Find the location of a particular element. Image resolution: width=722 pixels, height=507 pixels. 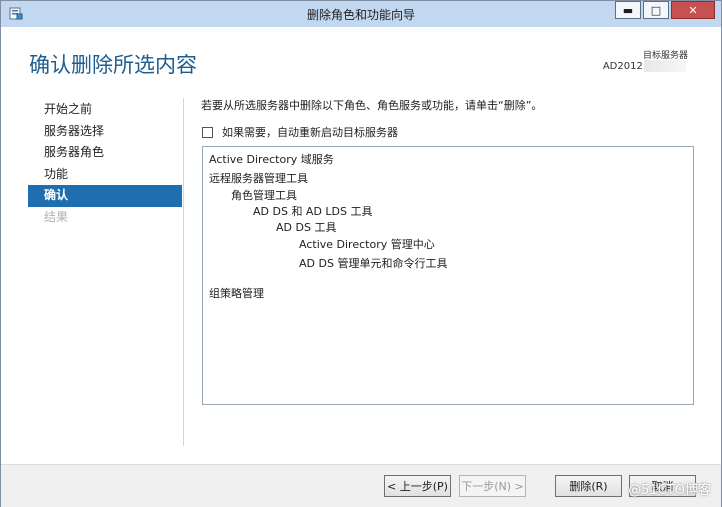

wizard-nav: 开始之前 服务器选择 服务器角色 功能 确认 结果 is located at coordinates (105, 163).